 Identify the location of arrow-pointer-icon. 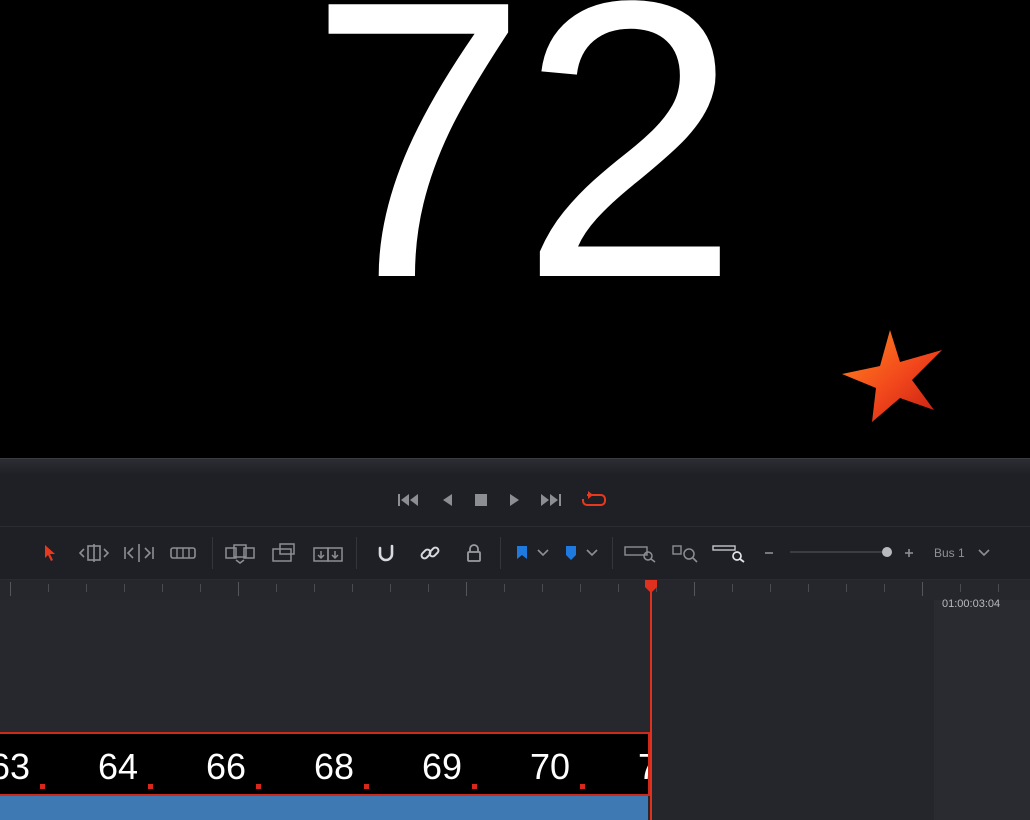
(50, 553).